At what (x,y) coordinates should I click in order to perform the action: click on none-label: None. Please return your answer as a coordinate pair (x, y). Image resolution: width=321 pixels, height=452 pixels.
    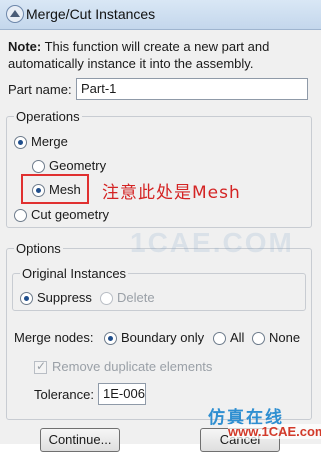
    Looking at the image, I should click on (285, 337).